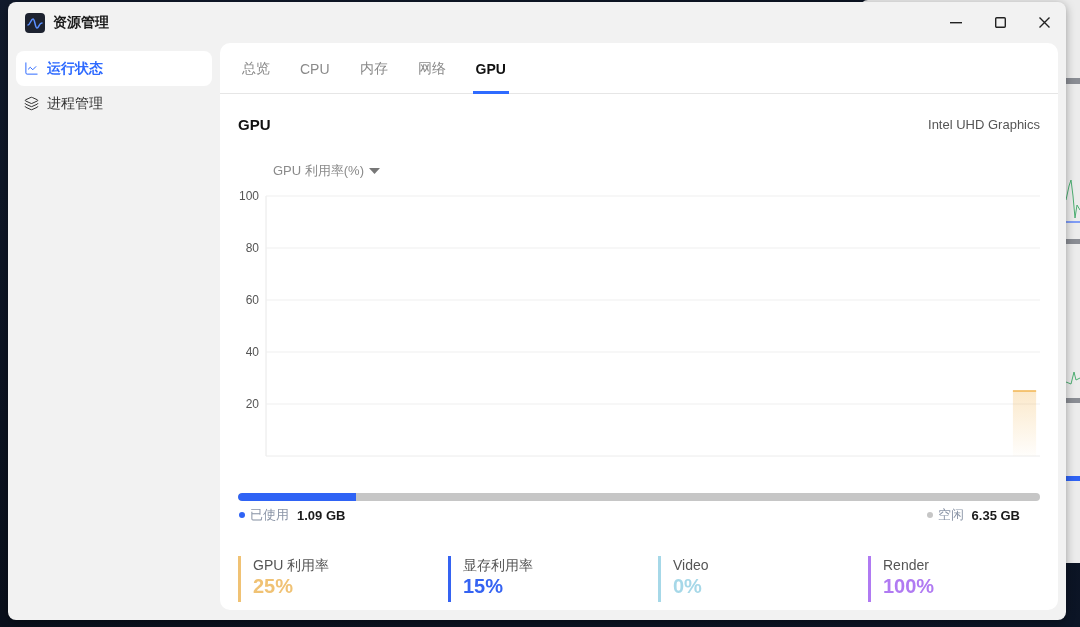 This screenshot has height=627, width=1080. I want to click on tab: GPU, so click(490, 68).